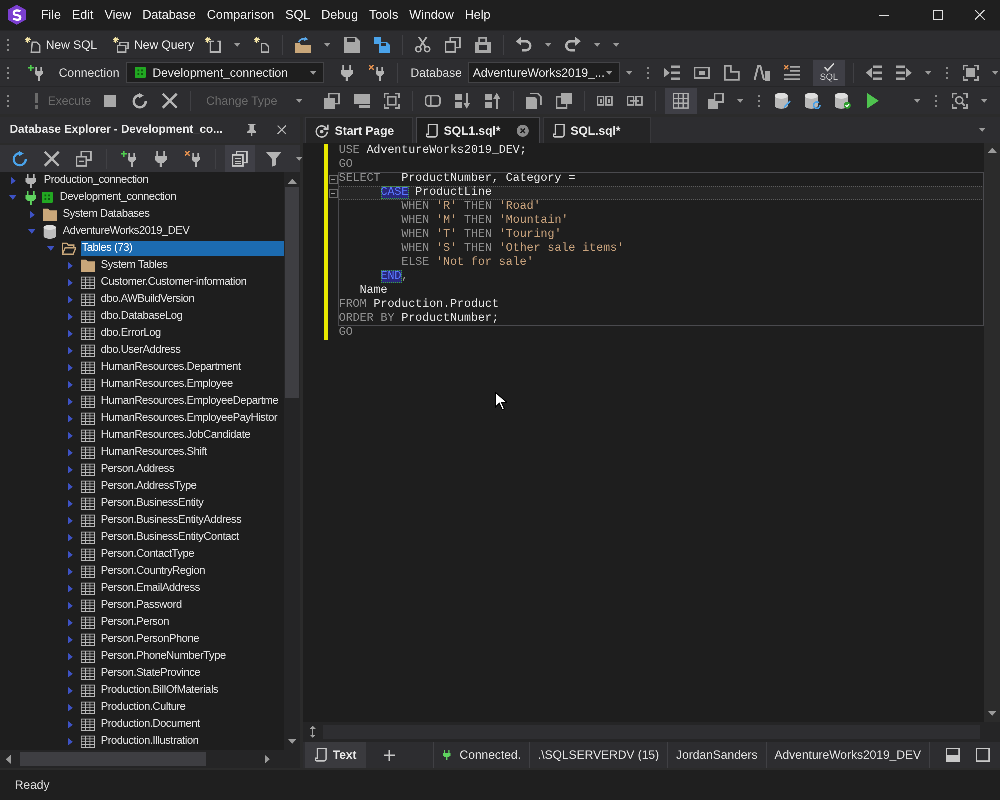 The height and width of the screenshot is (800, 1000). What do you see at coordinates (960, 100) in the screenshot?
I see `search-frame-icon` at bounding box center [960, 100].